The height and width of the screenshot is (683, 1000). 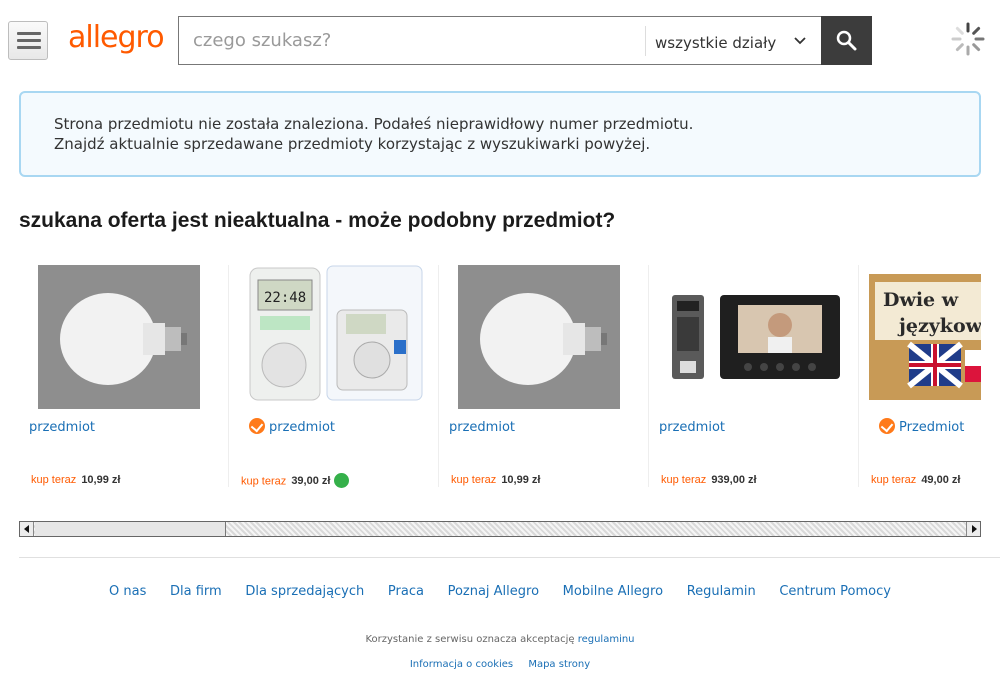 I want to click on product-card: 22:48 przedmiot kup teraz 39,00 zł, so click(x=334, y=372).